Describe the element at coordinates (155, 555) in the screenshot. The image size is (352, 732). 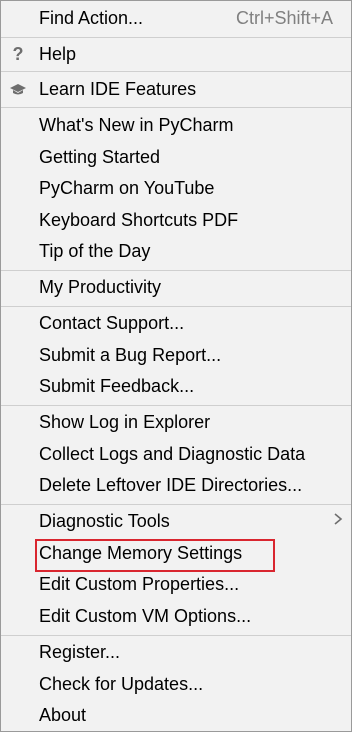
I see `highlight-box` at that location.